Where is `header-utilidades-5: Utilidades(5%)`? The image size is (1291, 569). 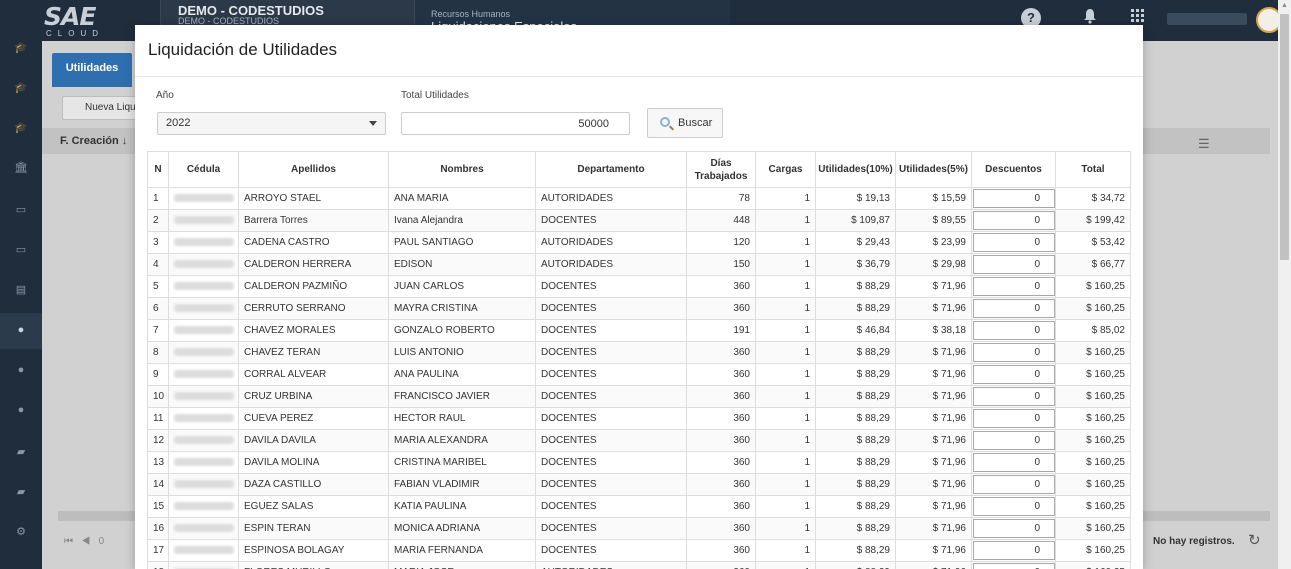 header-utilidades-5: Utilidades(5%) is located at coordinates (933, 169).